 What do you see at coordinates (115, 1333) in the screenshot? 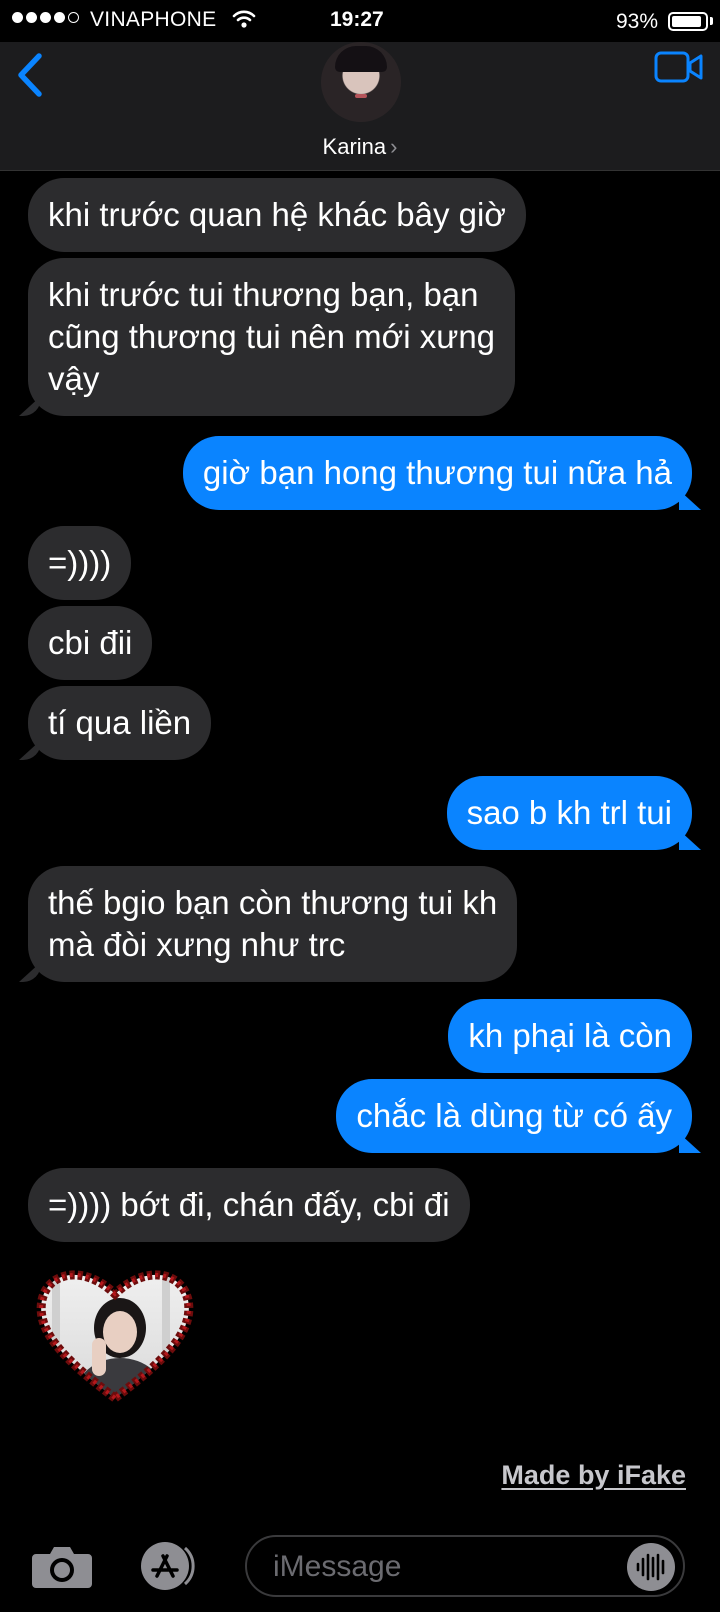
I see `heart-photo-sticker` at bounding box center [115, 1333].